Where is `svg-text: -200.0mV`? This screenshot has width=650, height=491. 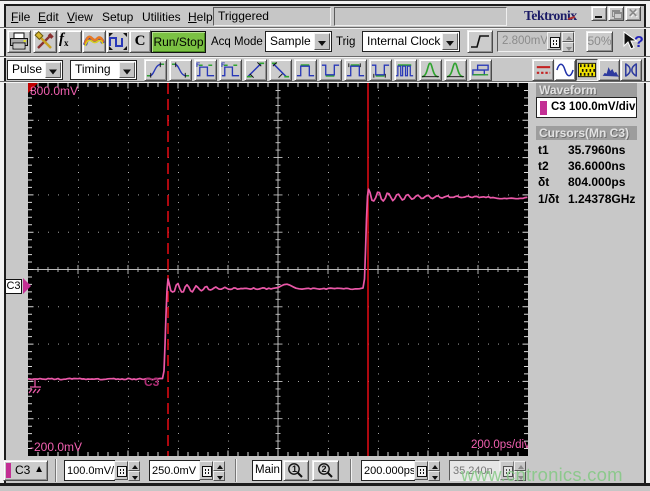 svg-text: -200.0mV is located at coordinates (56, 447).